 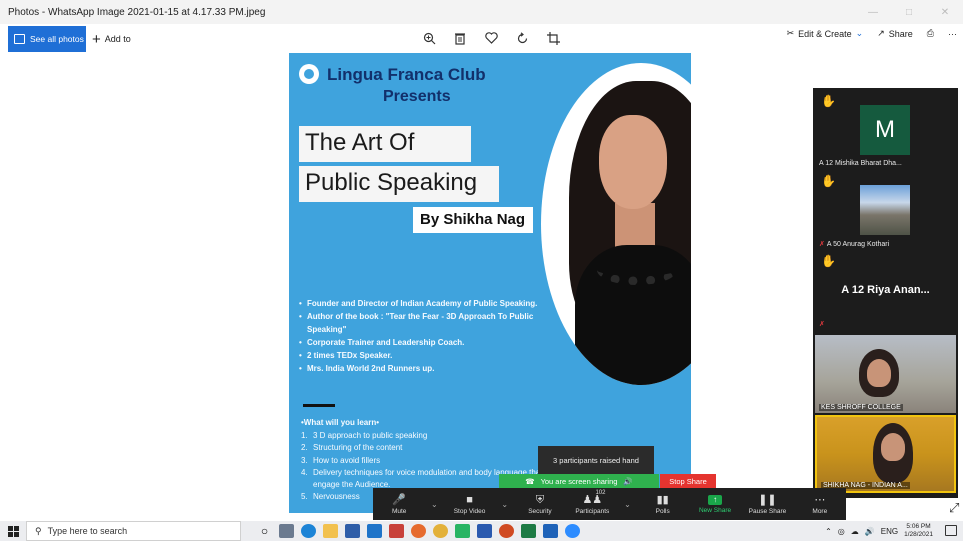 I want to click on network-icon: ◎, so click(x=841, y=531).